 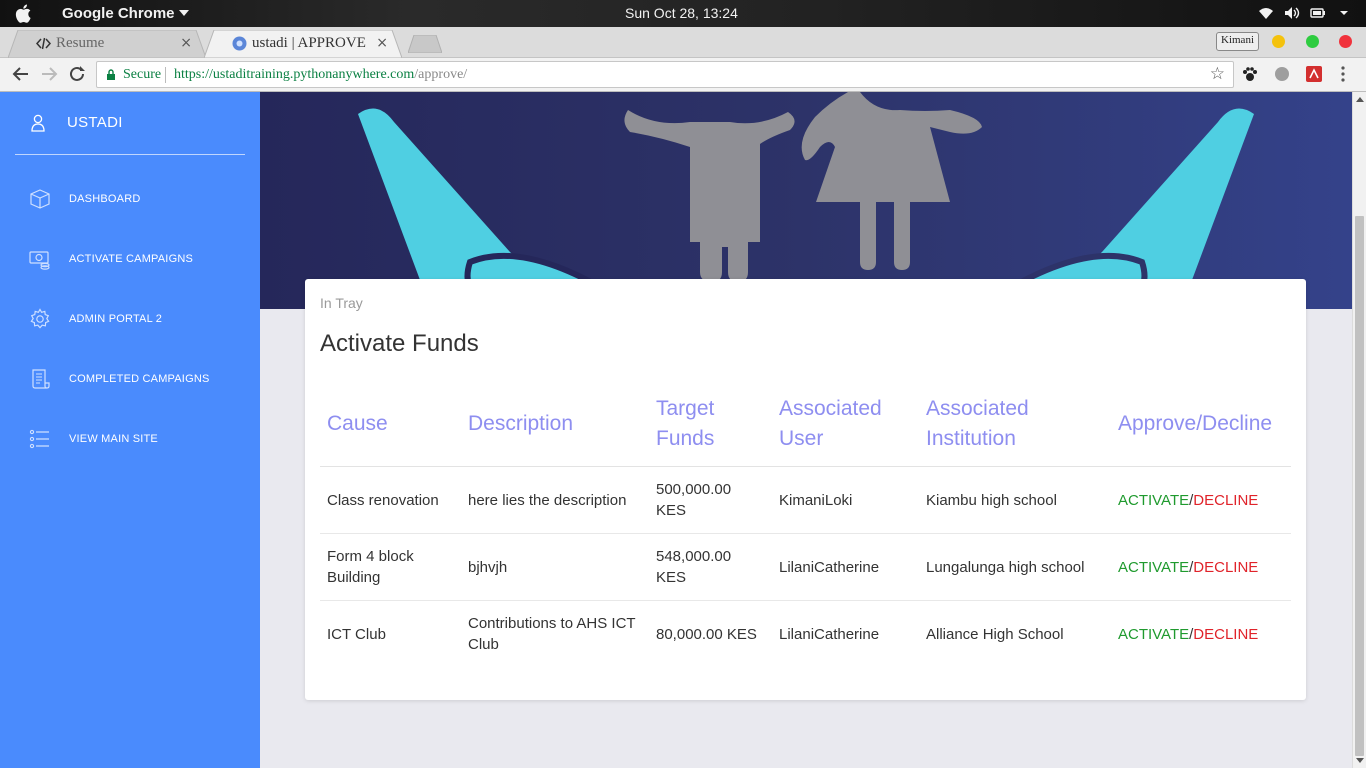 I want to click on page-scrollbar, so click(x=1359, y=430).